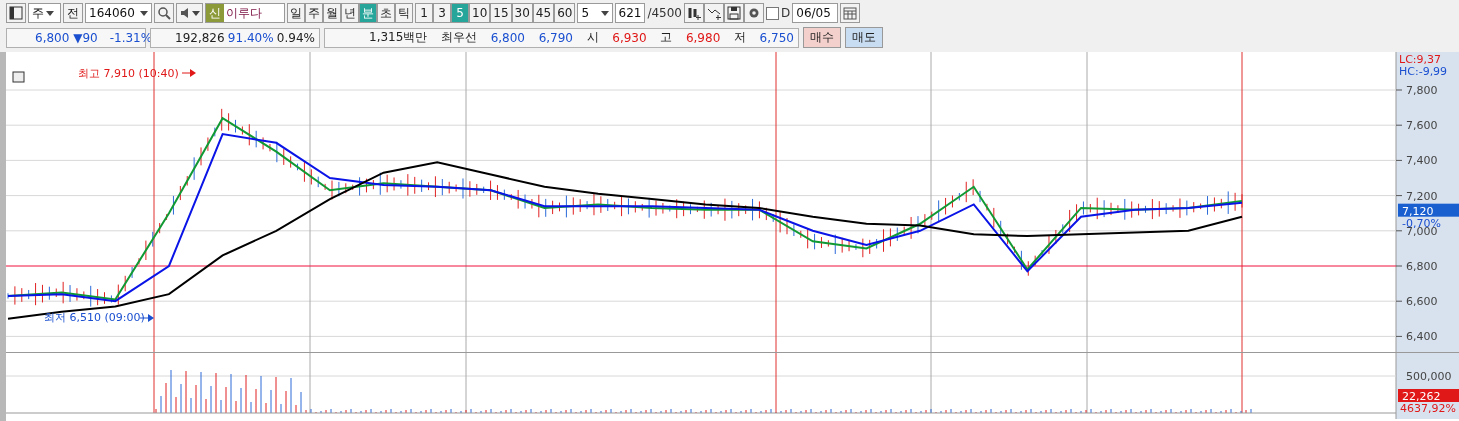  I want to click on interval-tab: 45, so click(543, 13).